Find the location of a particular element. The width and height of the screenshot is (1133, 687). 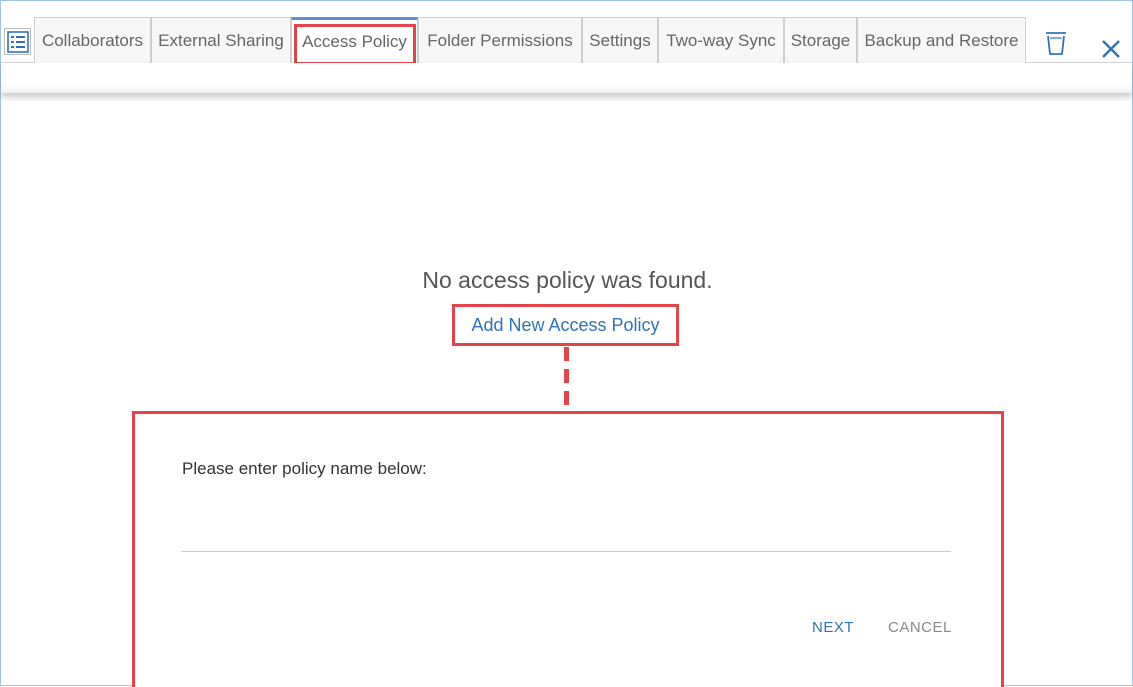

toolbar-shadow is located at coordinates (566, 78).